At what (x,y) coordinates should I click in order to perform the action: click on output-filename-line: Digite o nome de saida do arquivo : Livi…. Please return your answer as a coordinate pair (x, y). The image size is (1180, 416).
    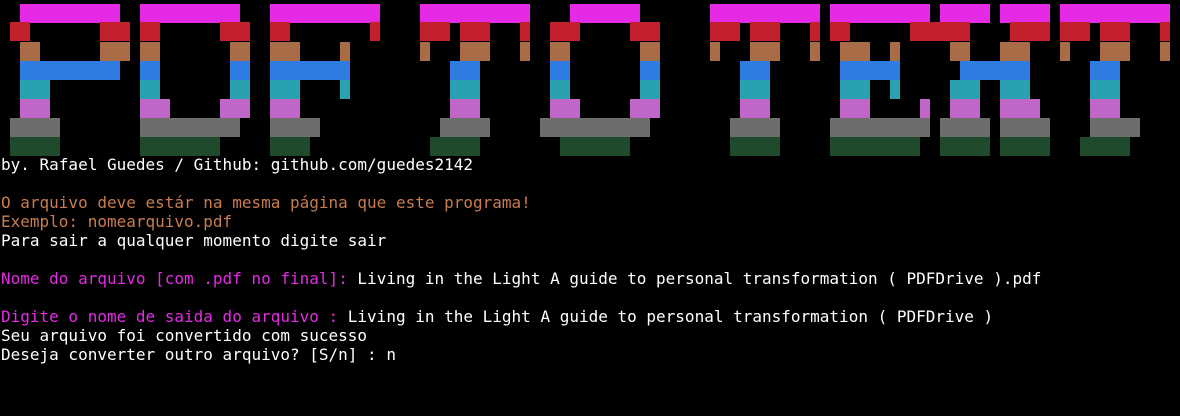
    Looking at the image, I should click on (590, 316).